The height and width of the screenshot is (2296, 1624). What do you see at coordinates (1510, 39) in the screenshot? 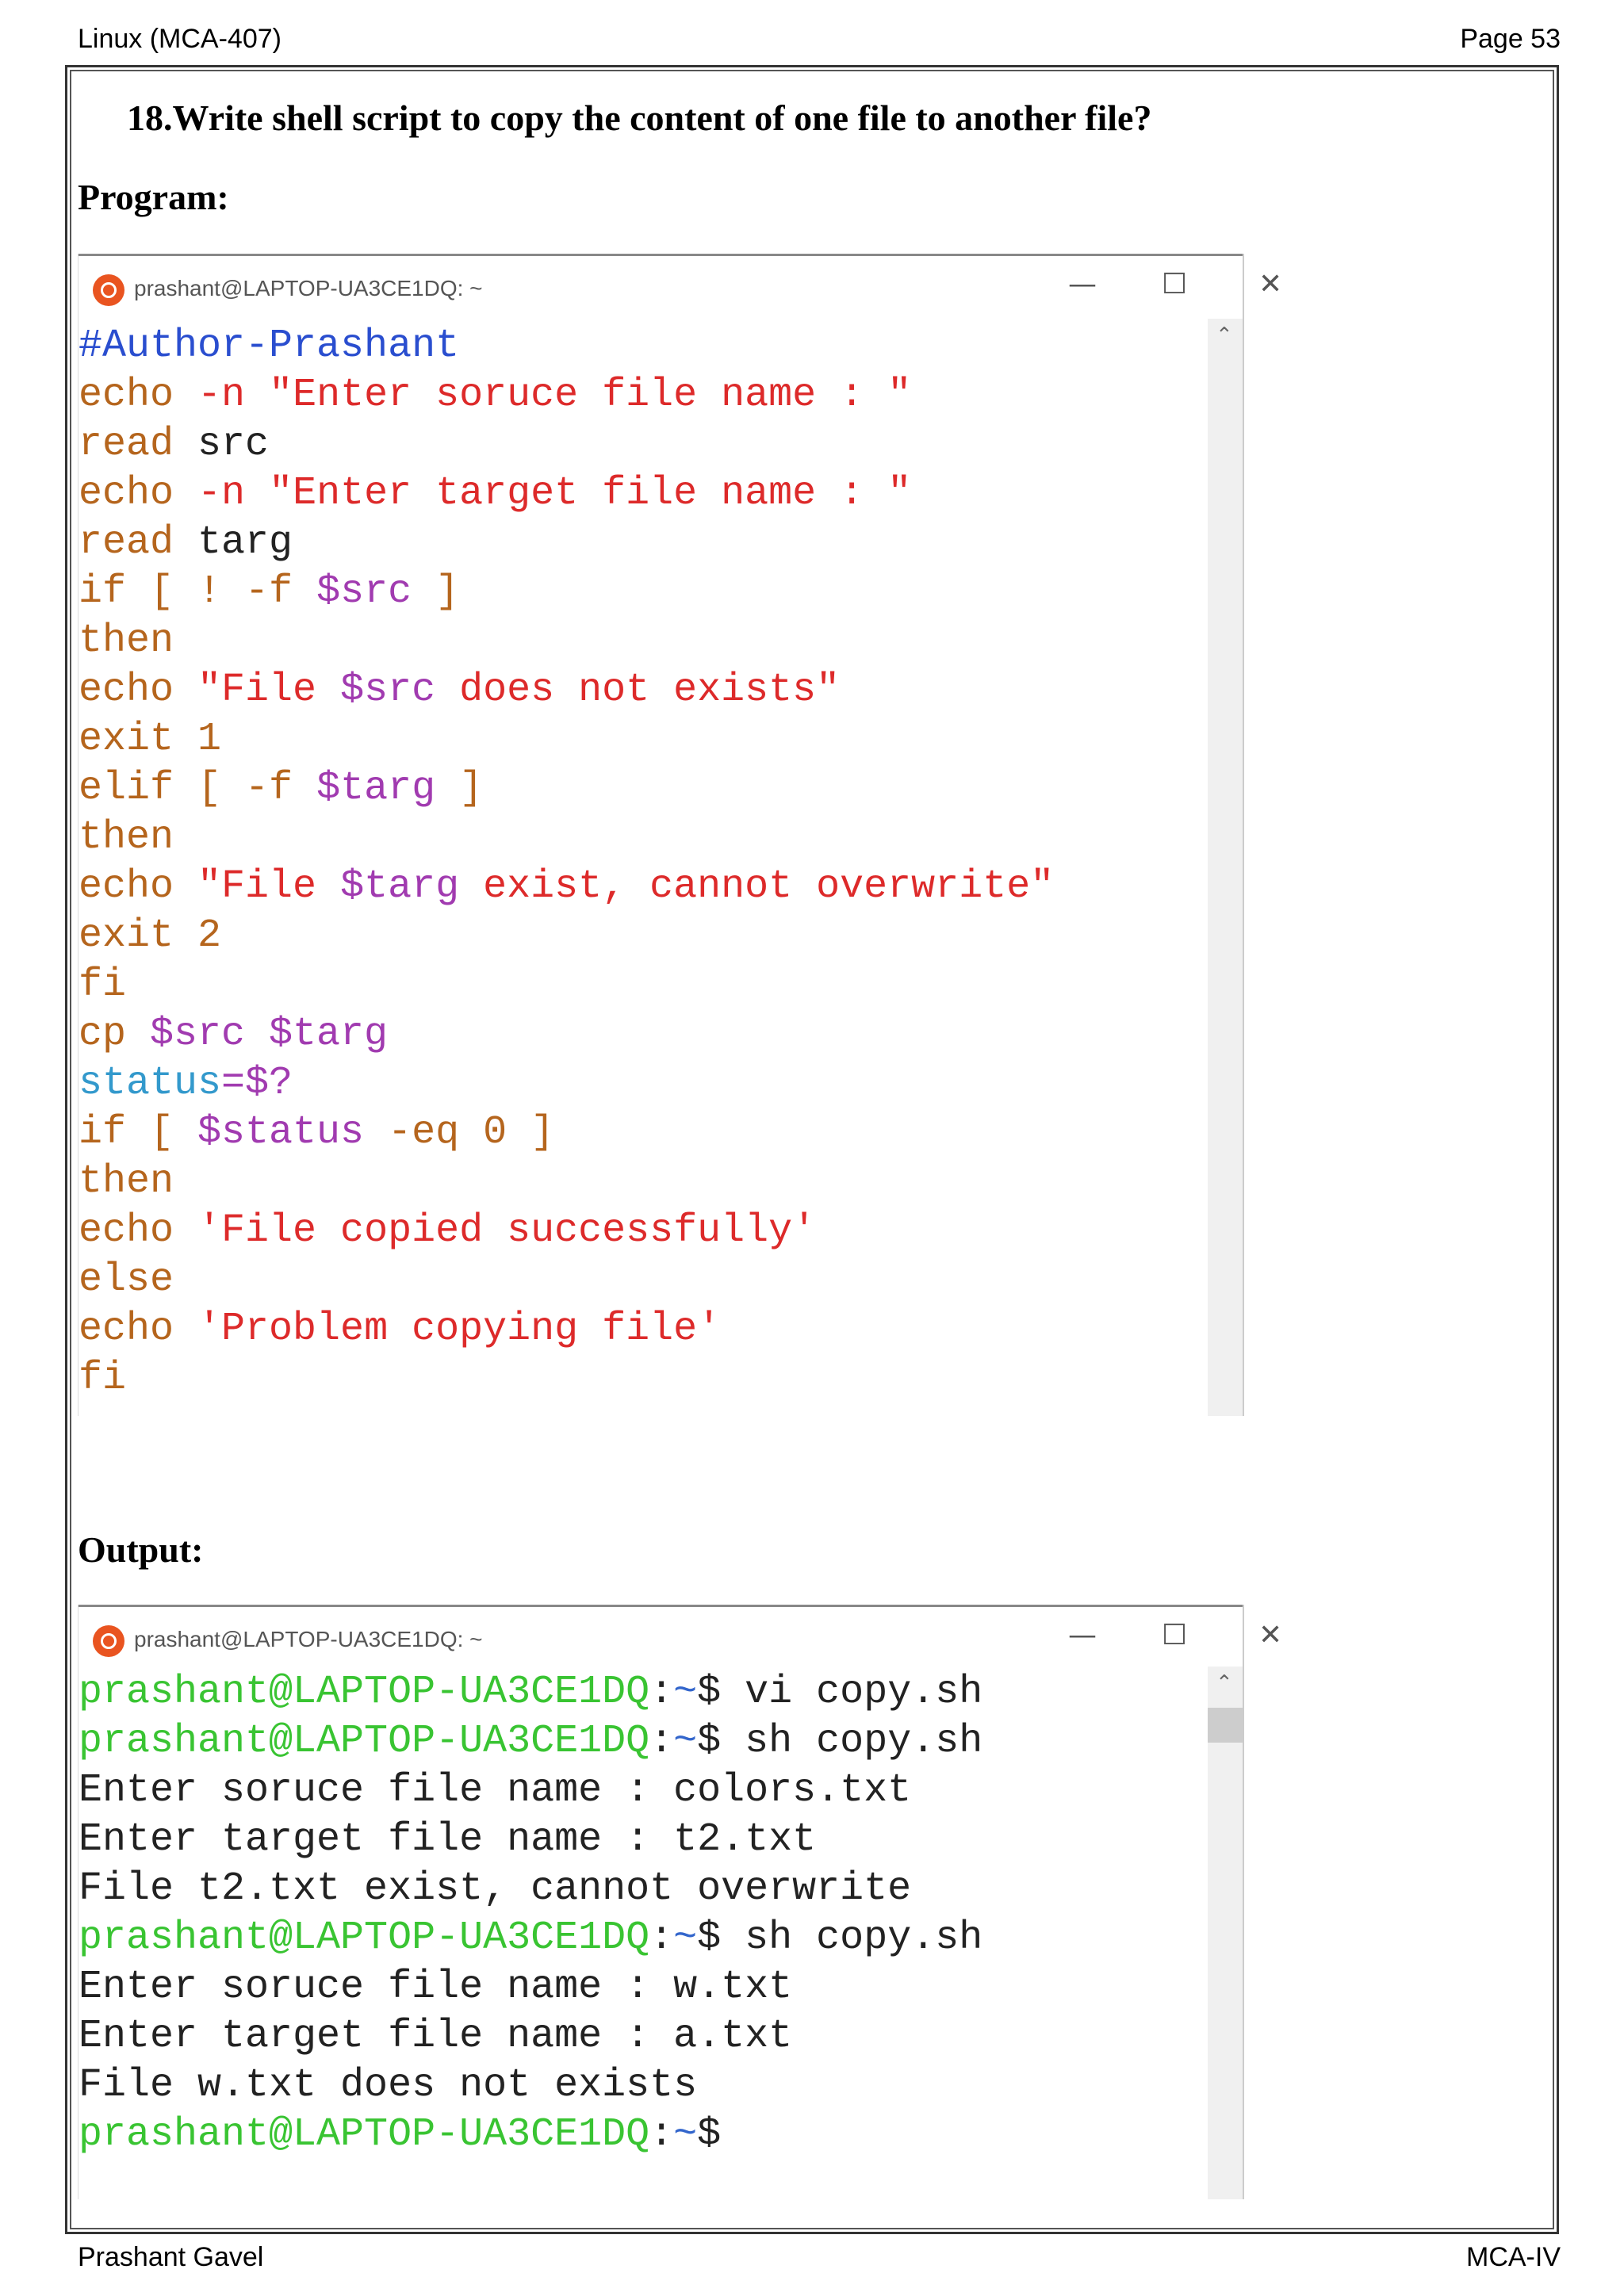
I see `header-page-number: Page 53` at bounding box center [1510, 39].